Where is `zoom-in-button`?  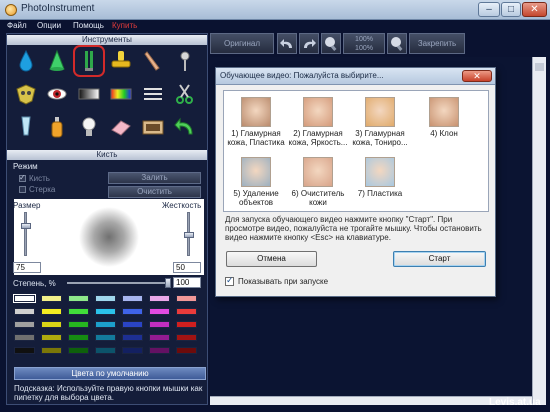 zoom-in-button is located at coordinates (397, 43).